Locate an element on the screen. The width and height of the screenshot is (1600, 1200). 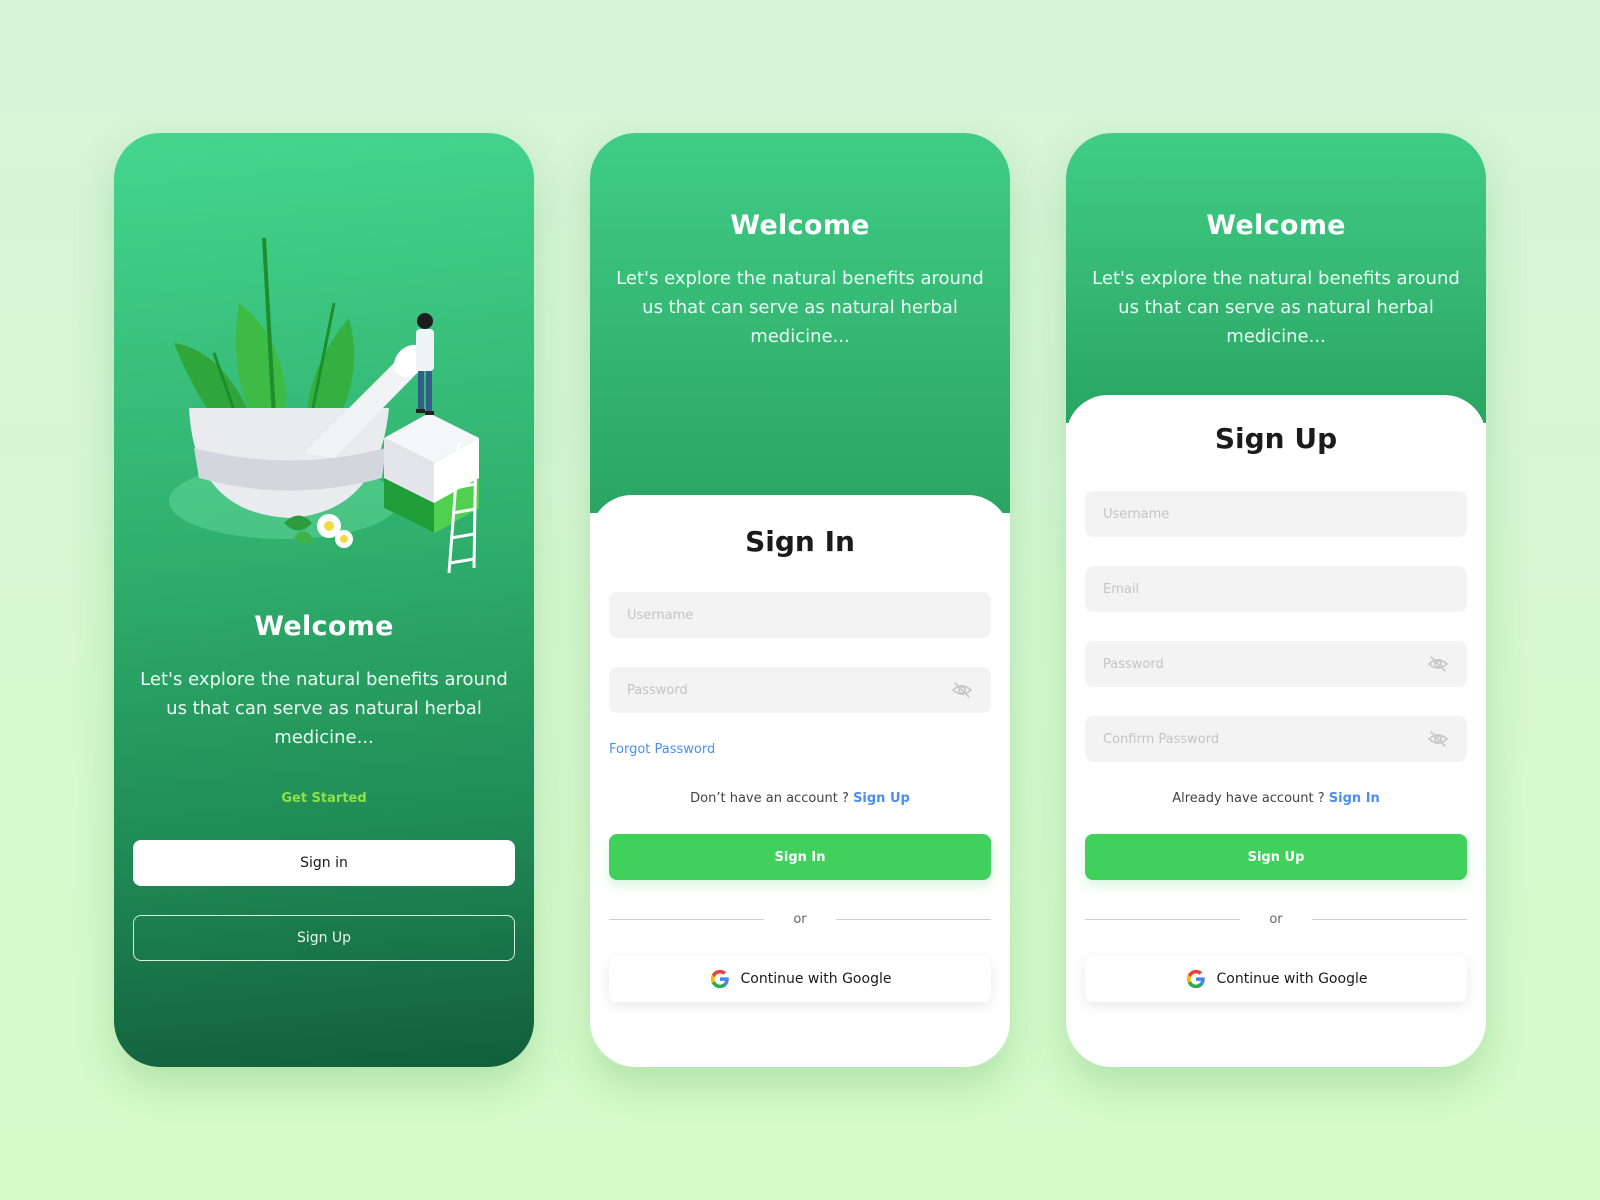
confirm-password-input is located at coordinates (1265, 739).